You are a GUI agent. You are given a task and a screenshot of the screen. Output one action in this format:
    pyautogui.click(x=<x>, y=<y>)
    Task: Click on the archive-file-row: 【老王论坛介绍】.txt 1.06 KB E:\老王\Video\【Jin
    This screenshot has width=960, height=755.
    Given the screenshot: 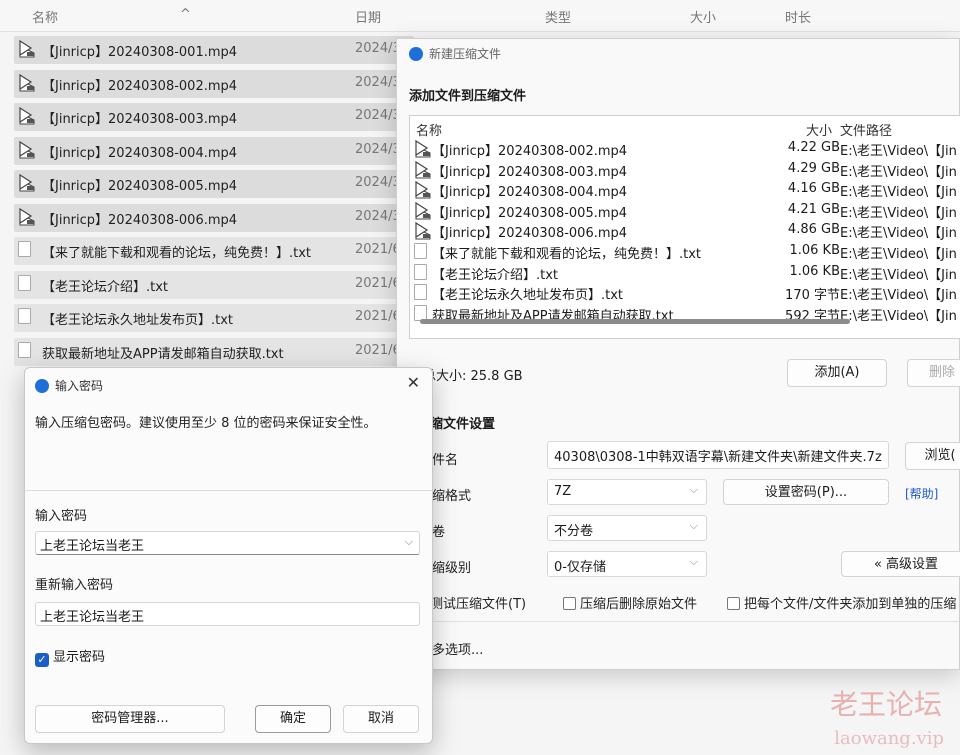 What is the action you would take?
    pyautogui.click(x=685, y=272)
    